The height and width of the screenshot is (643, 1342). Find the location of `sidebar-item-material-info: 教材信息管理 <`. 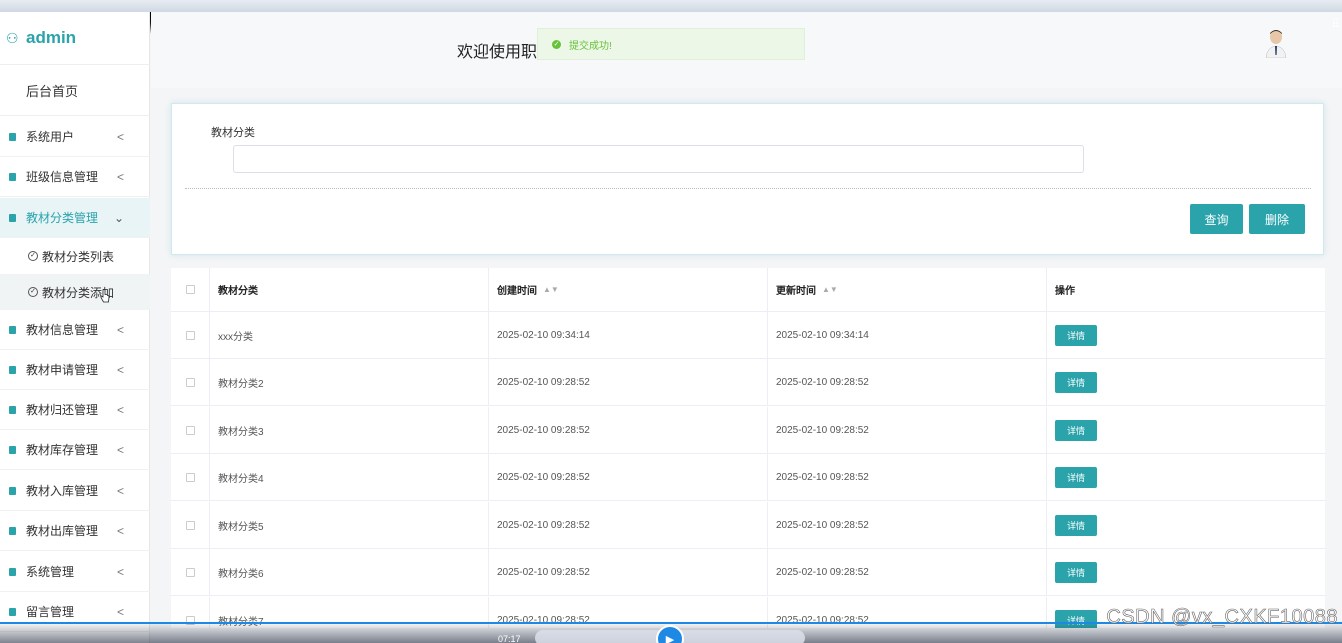

sidebar-item-material-info: 教材信息管理 < is located at coordinates (75, 330).